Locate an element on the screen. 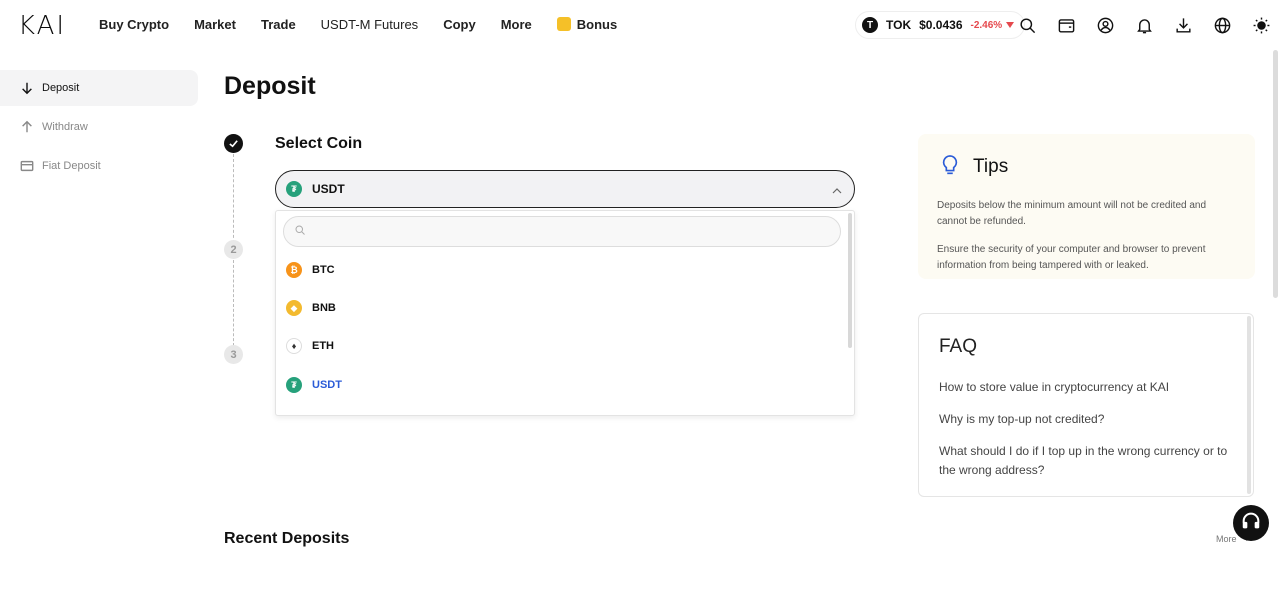 This screenshot has width=1280, height=591. faq-scrollbar is located at coordinates (1249, 405).